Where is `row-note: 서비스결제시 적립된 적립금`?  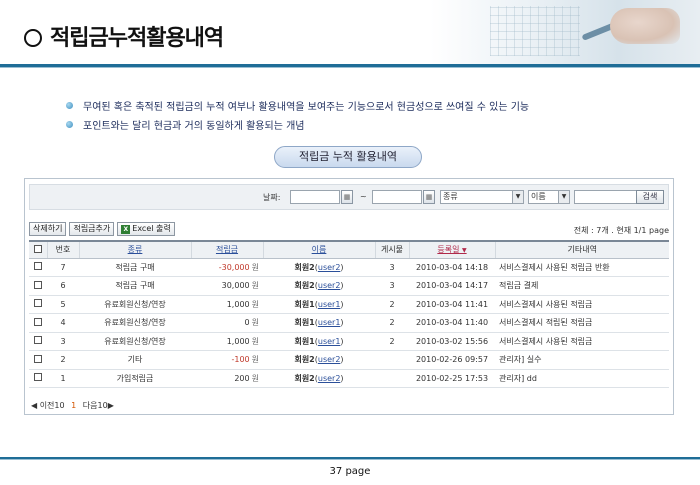 row-note: 서비스결제시 적립된 적립금 is located at coordinates (582, 323).